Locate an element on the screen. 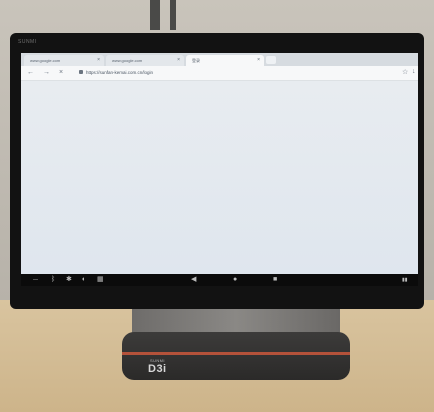 This screenshot has height=412, width=434. browser-tab-active: 登录 × is located at coordinates (225, 60).